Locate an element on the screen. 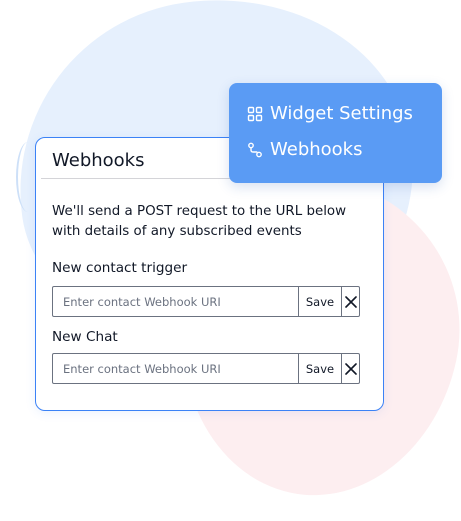 The width and height of the screenshot is (461, 521). new-chat-row: Save is located at coordinates (206, 368).